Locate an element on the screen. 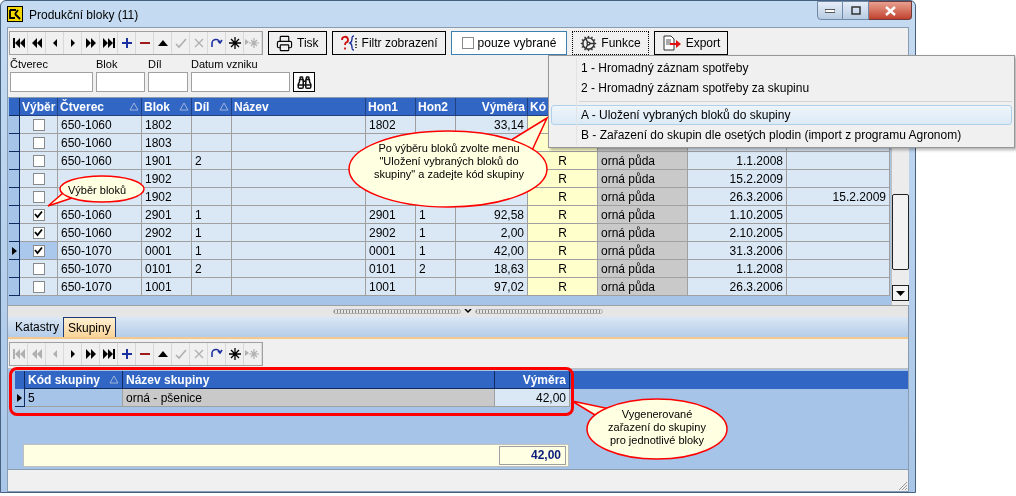 Image resolution: width=1016 pixels, height=496 pixels. last-record-icon is located at coordinates (108, 43).